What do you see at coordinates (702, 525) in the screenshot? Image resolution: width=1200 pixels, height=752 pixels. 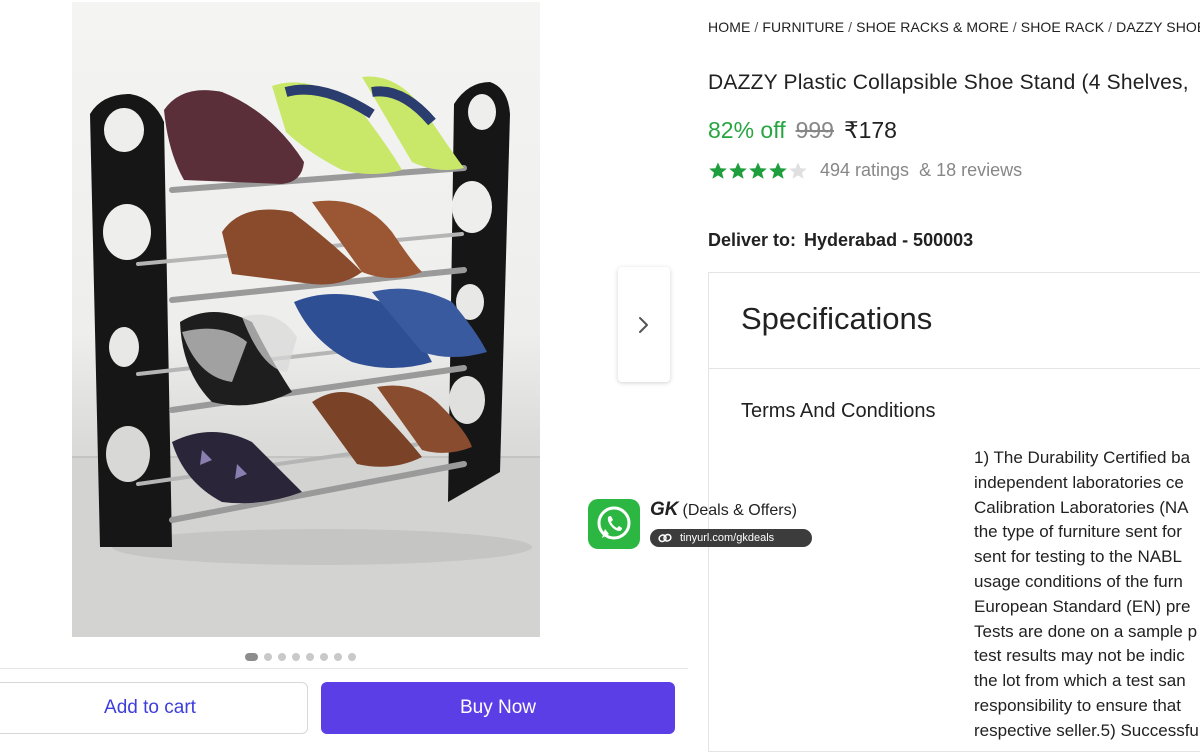 I see `watermark: GK (Deals & Offers) tinyurl.com/gkdeals` at bounding box center [702, 525].